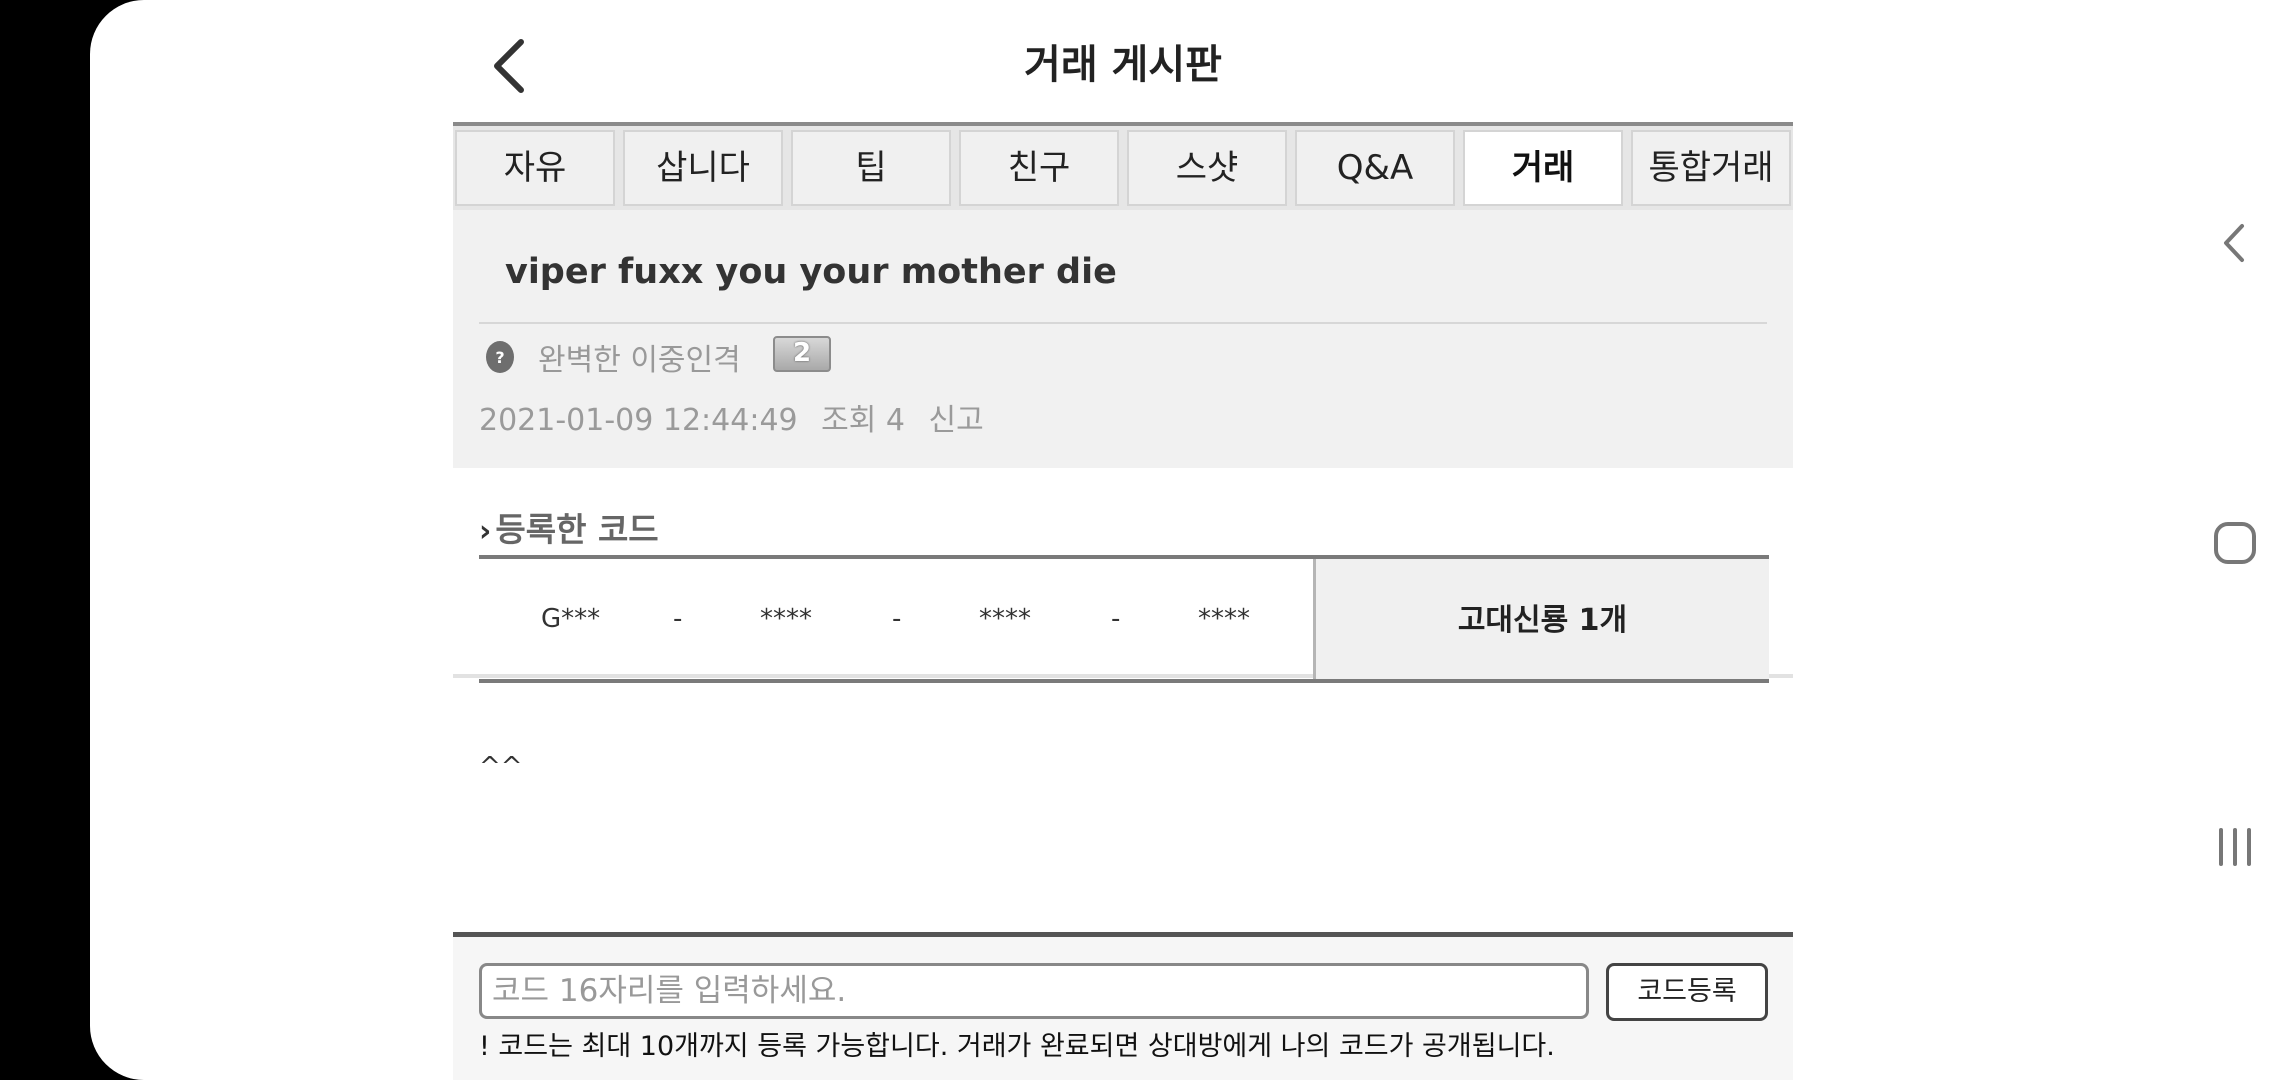 The width and height of the screenshot is (2280, 1080). Describe the element at coordinates (1687, 992) in the screenshot. I see `register-code-button: 코드등록` at that location.